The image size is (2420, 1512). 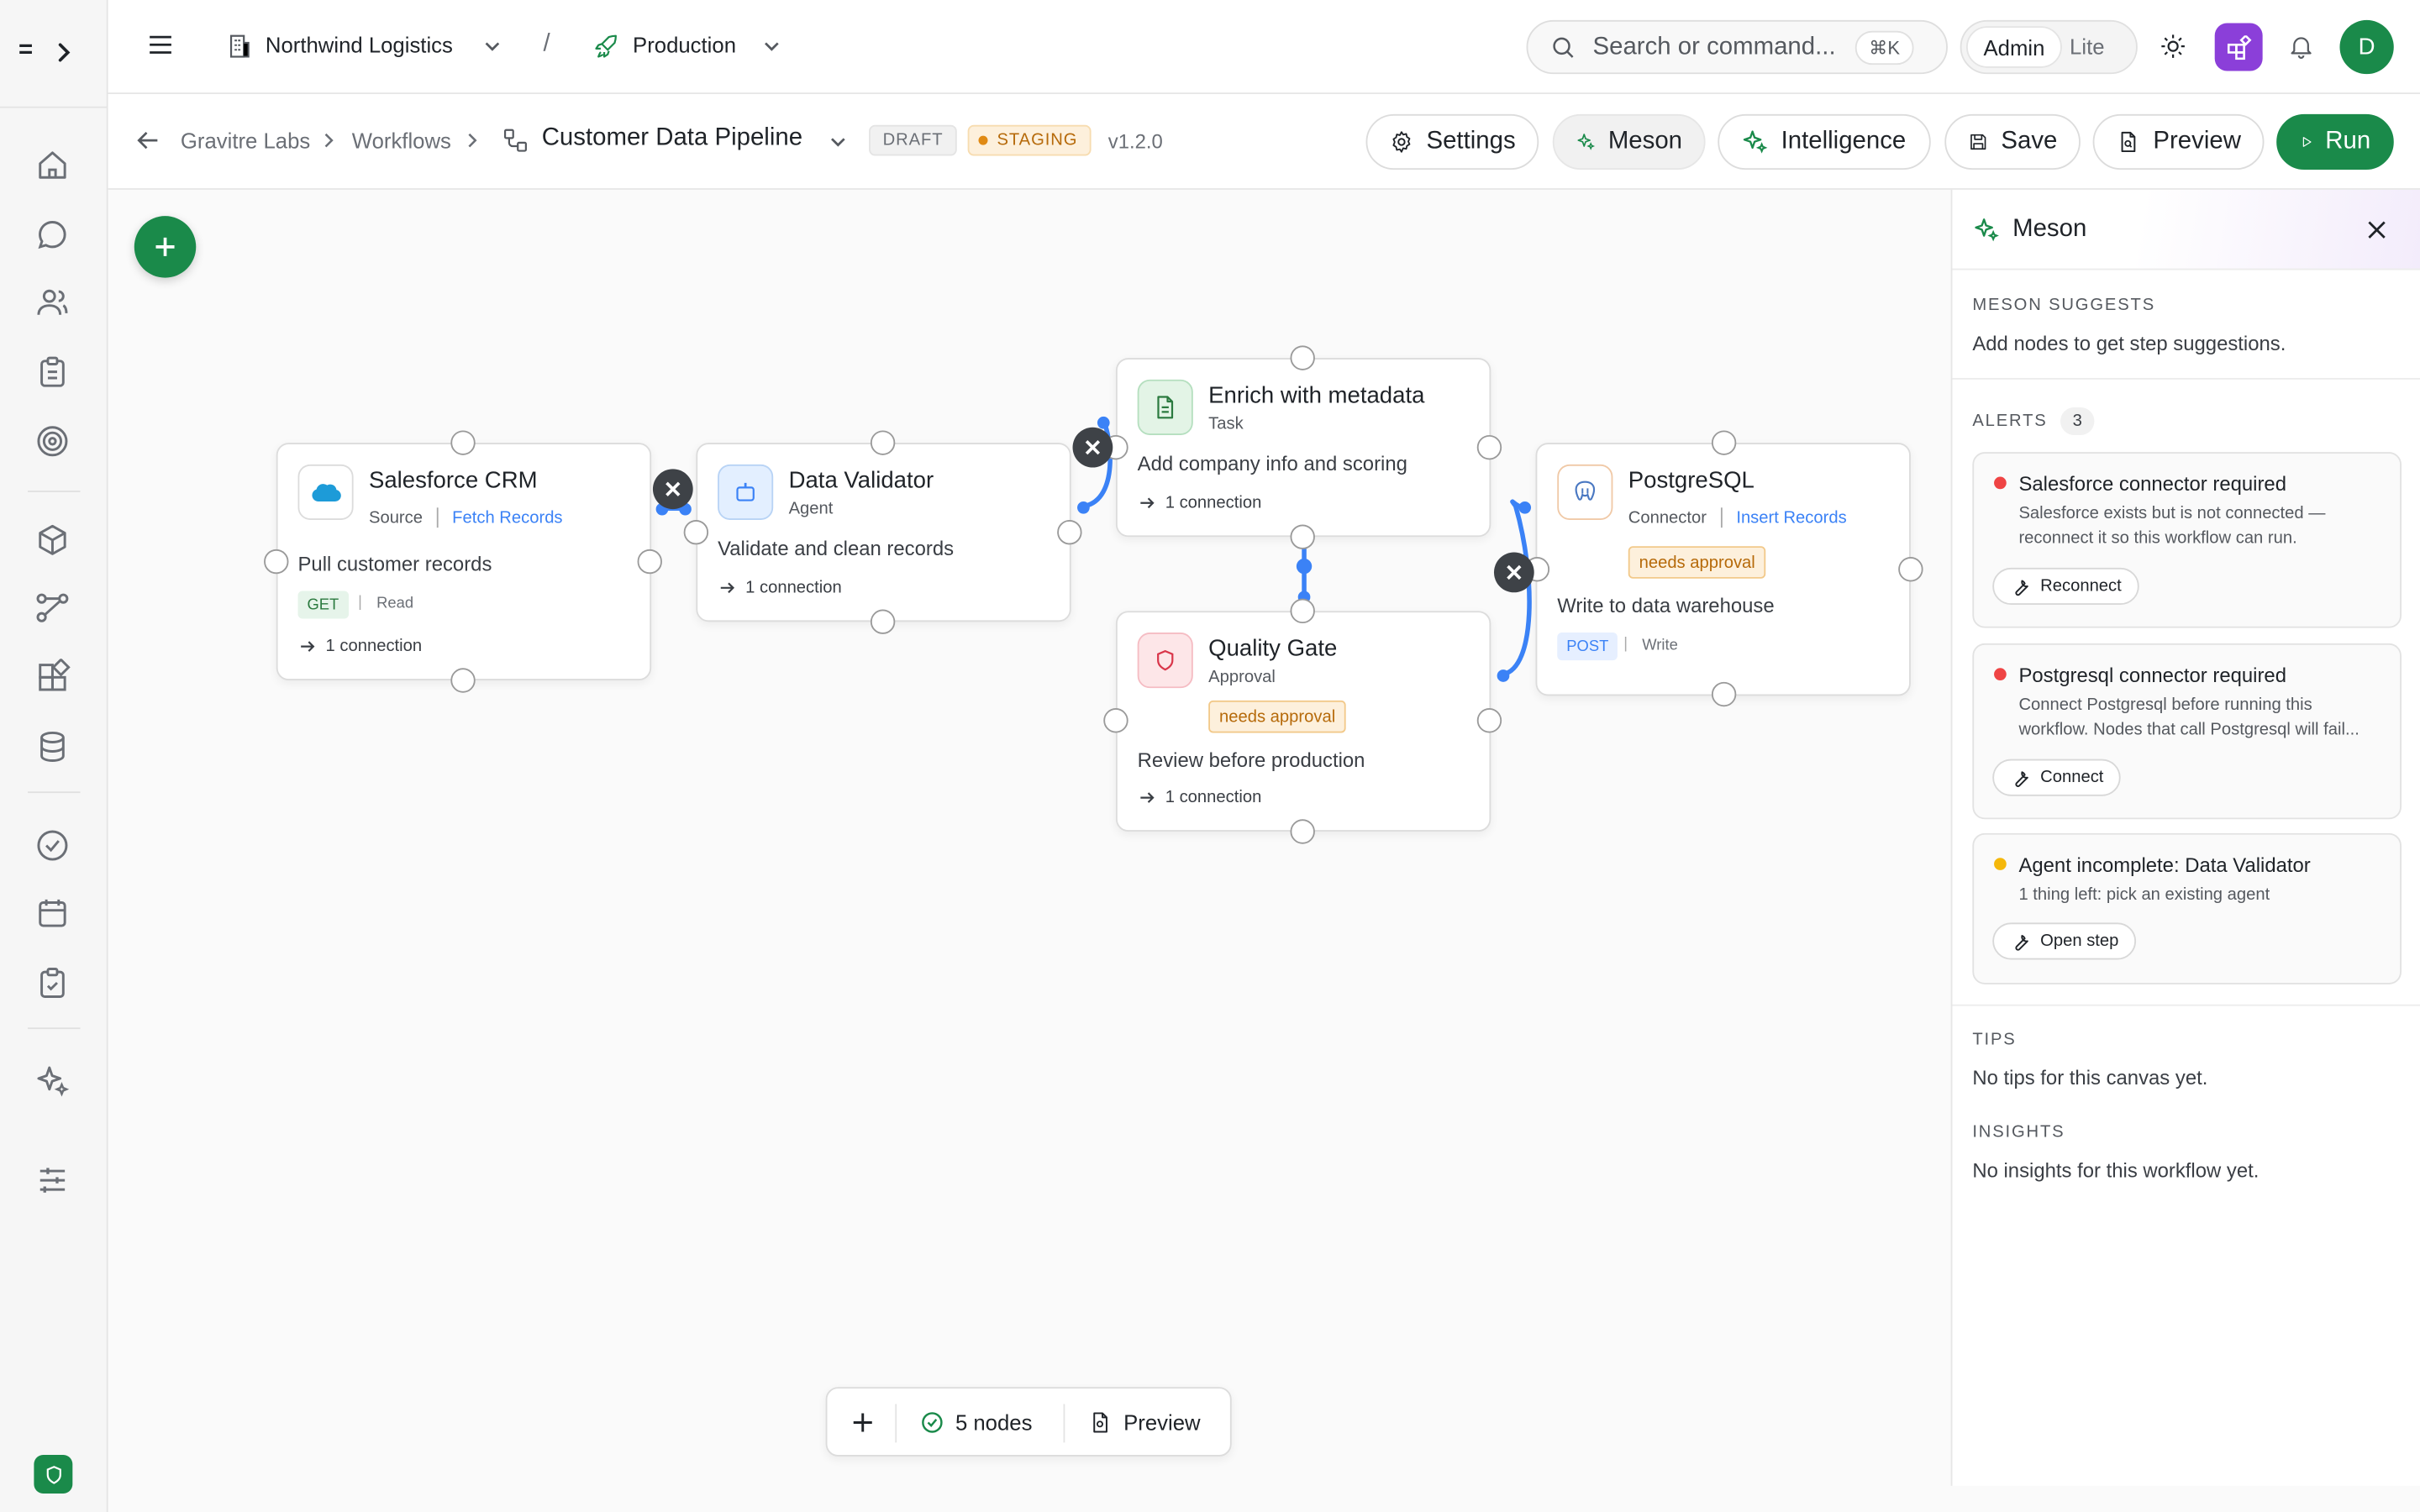 I want to click on suggest-text: Add nodes to get step suggestions., so click(x=2129, y=343).